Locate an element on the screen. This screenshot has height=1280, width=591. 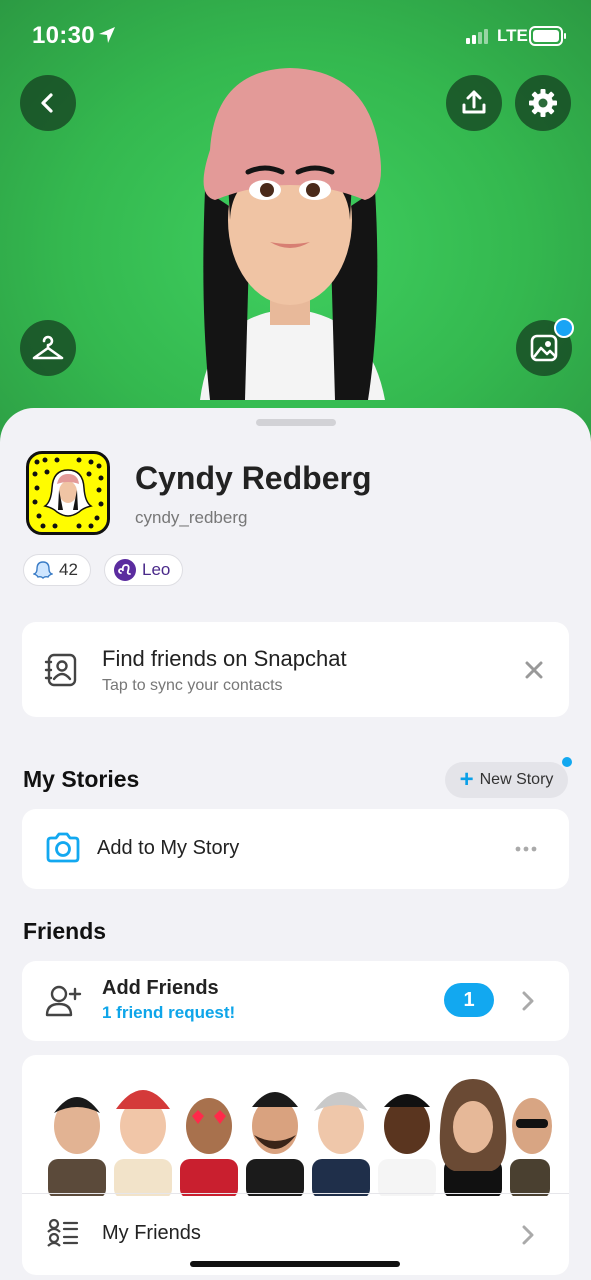
add-to-my-story-label: Add to My Story is located at coordinates (168, 848).